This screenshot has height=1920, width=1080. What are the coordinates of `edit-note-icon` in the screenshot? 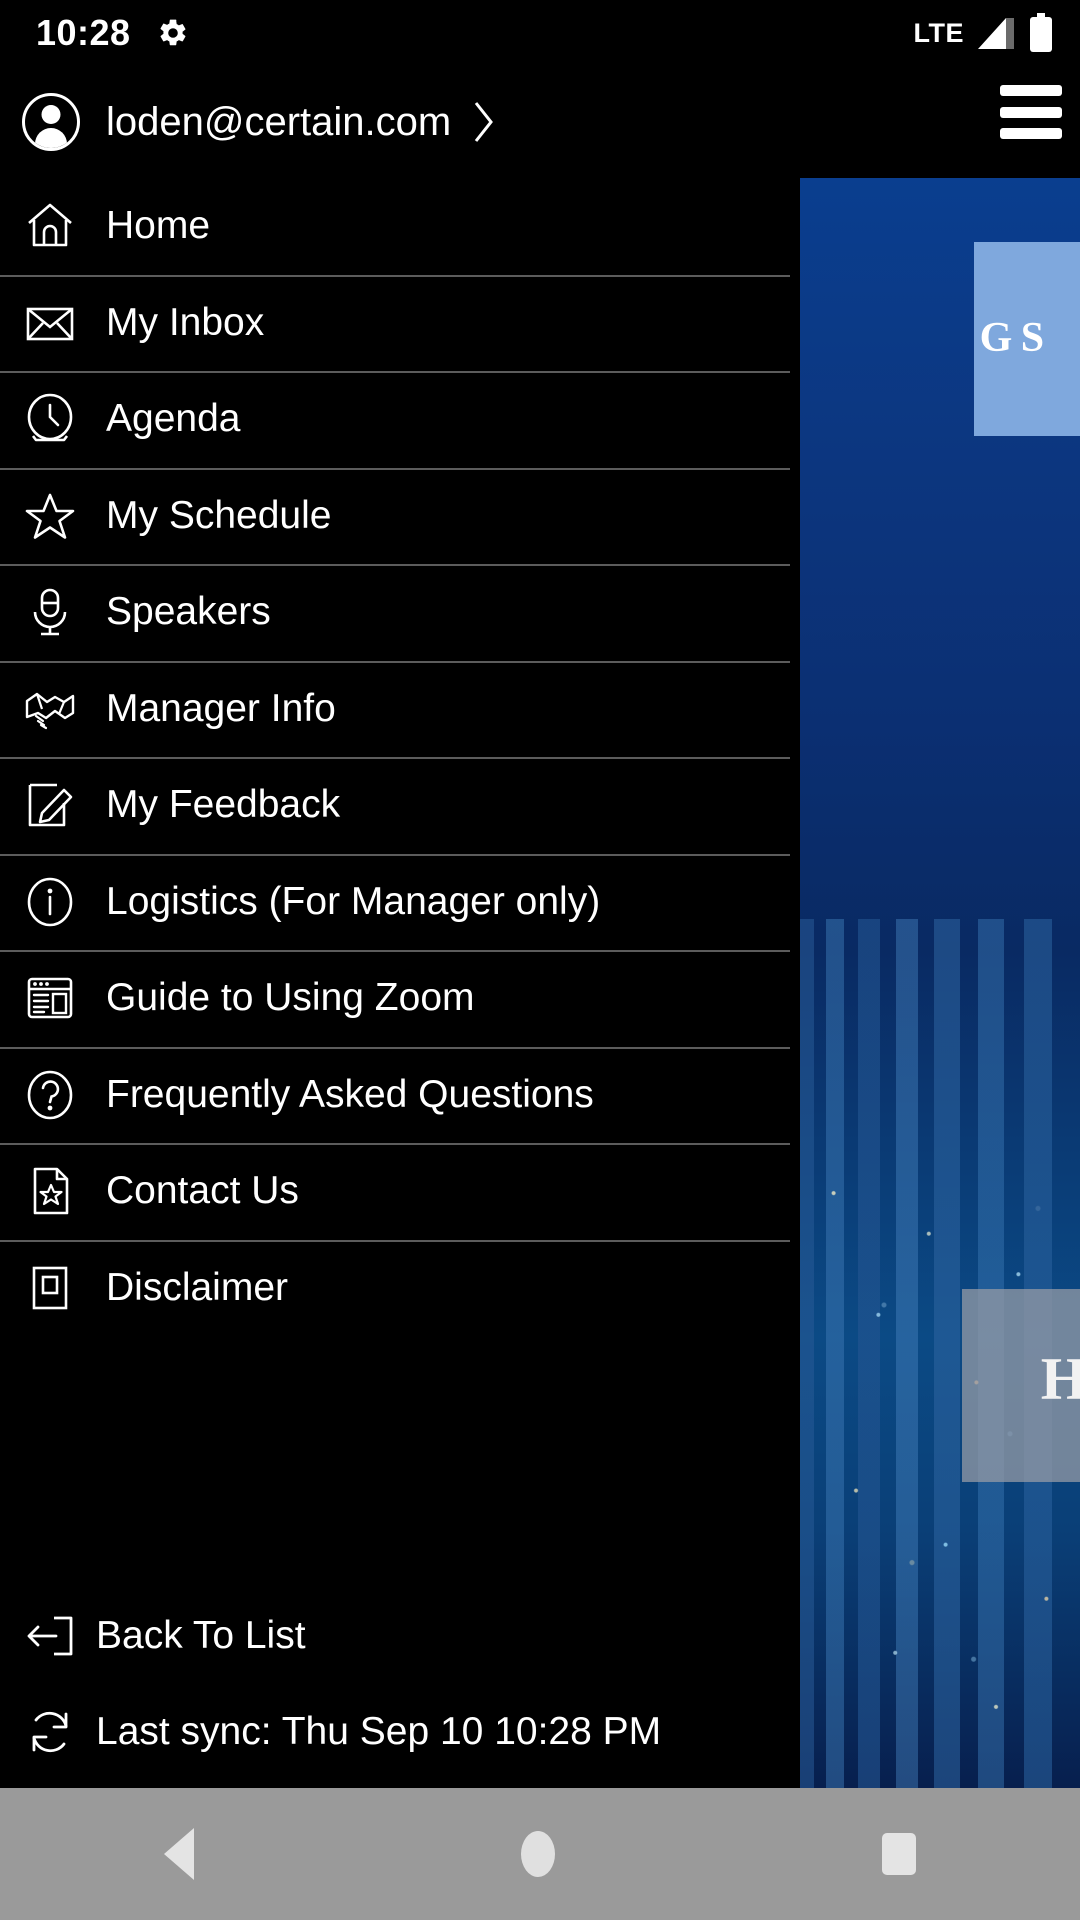 It's located at (50, 805).